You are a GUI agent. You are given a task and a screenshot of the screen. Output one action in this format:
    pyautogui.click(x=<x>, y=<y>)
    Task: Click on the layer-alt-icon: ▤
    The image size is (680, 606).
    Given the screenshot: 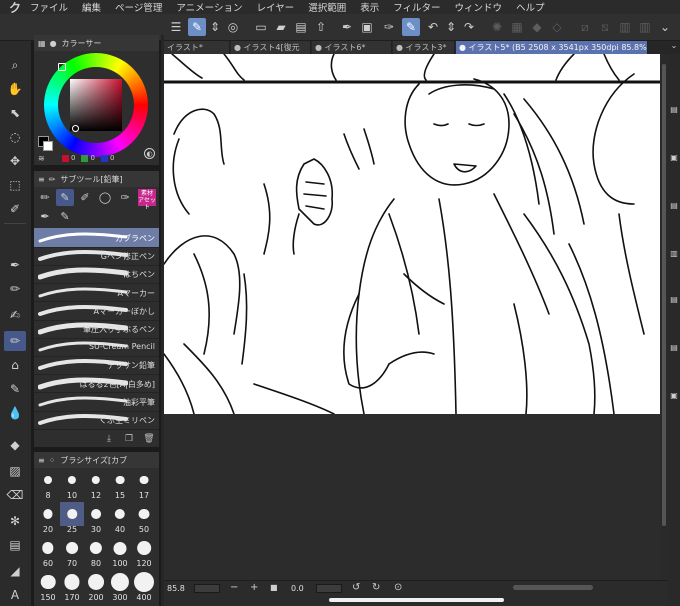 What is the action you would take?
    pyautogui.click(x=674, y=205)
    